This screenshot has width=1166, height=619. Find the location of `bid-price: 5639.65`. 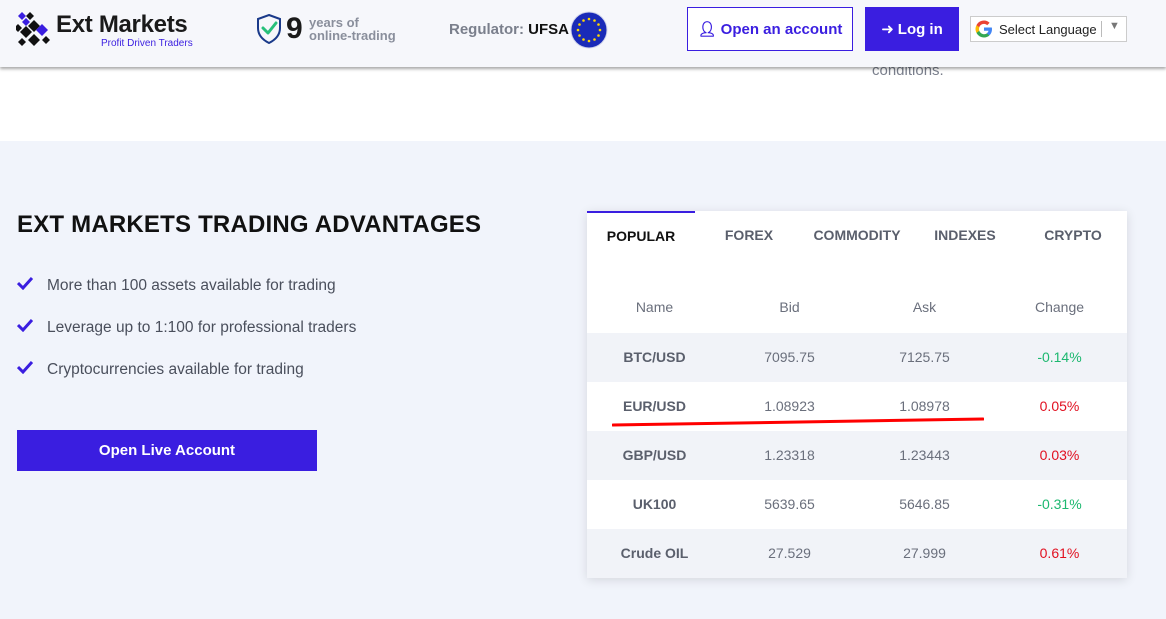

bid-price: 5639.65 is located at coordinates (789, 504).